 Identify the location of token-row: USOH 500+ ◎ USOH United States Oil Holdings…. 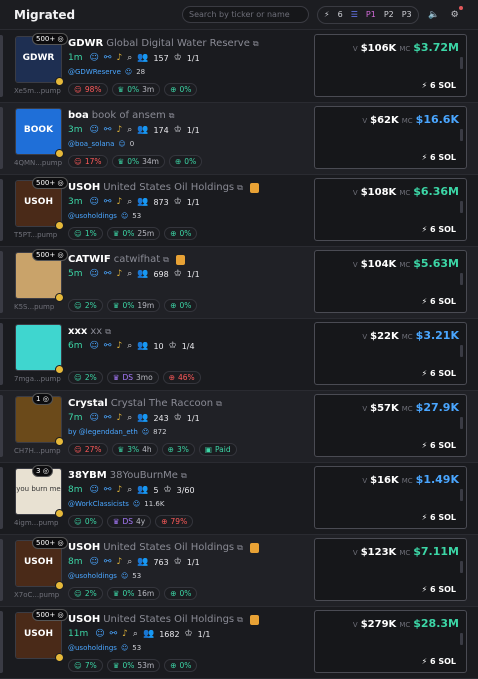
(239, 643).